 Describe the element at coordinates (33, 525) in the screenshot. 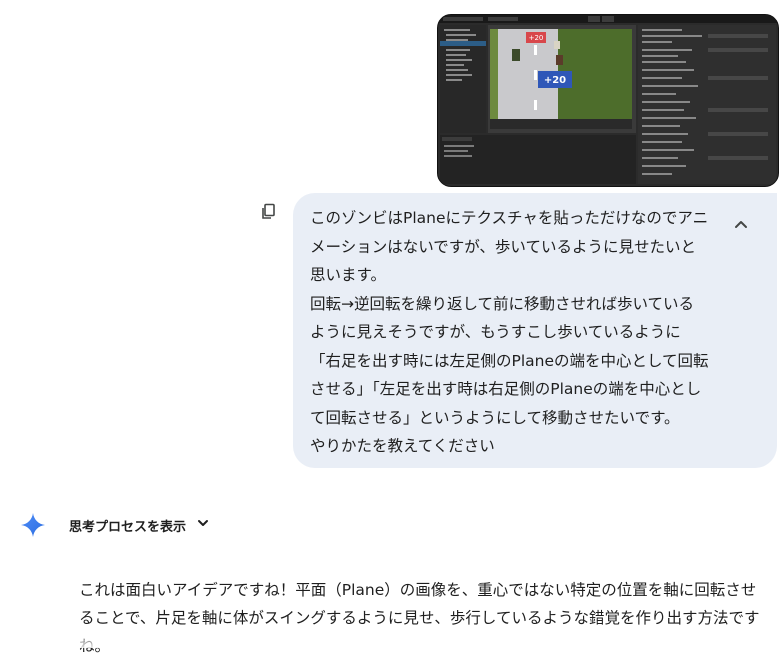

I see `gemini-sparkle-icon` at that location.